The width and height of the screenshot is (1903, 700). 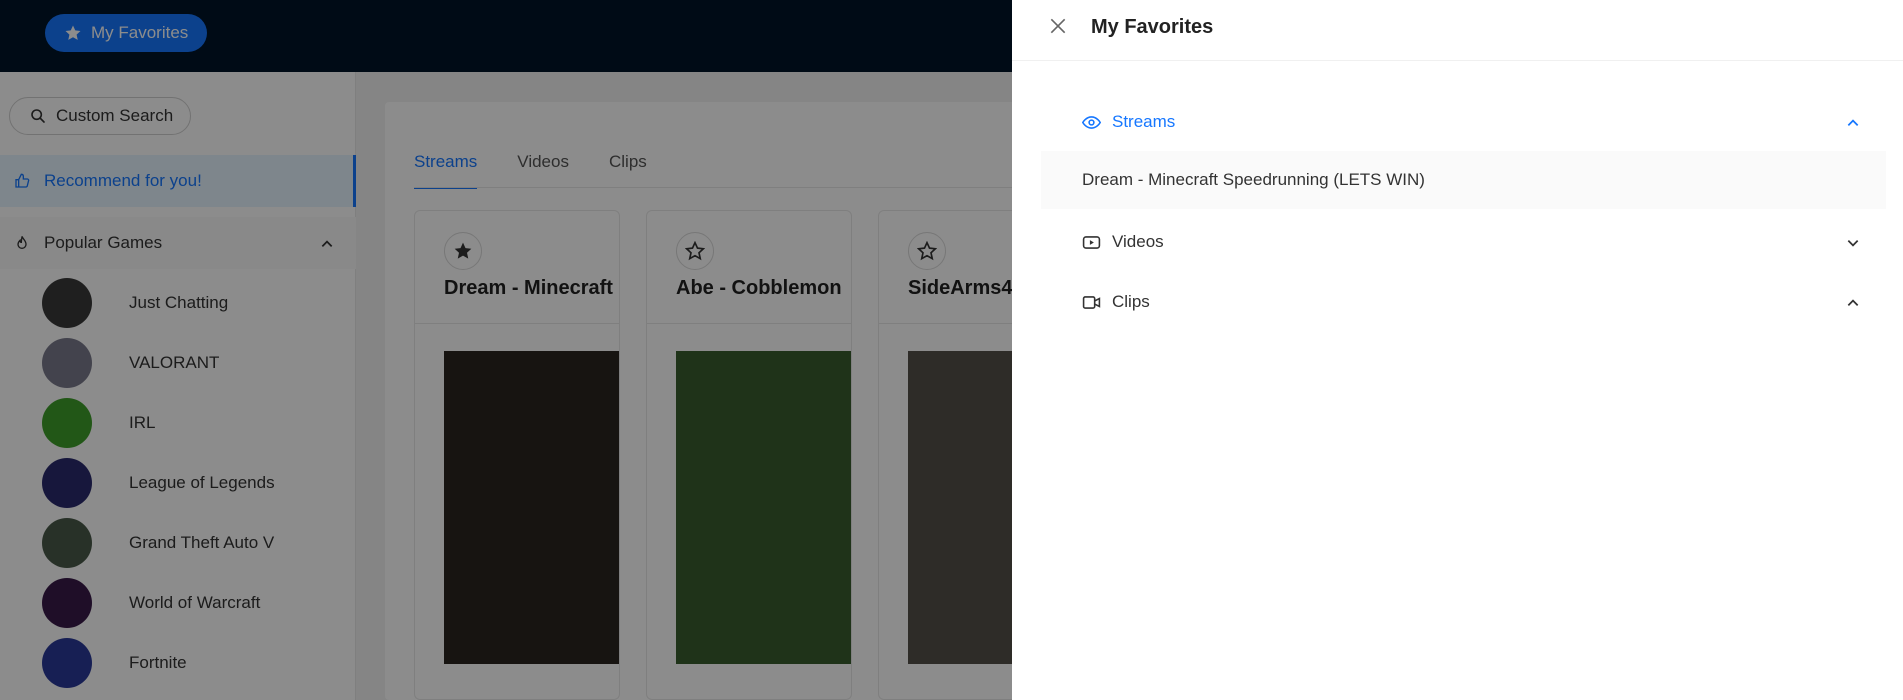 I want to click on collapse-label-videos: Videos, so click(x=1138, y=241).